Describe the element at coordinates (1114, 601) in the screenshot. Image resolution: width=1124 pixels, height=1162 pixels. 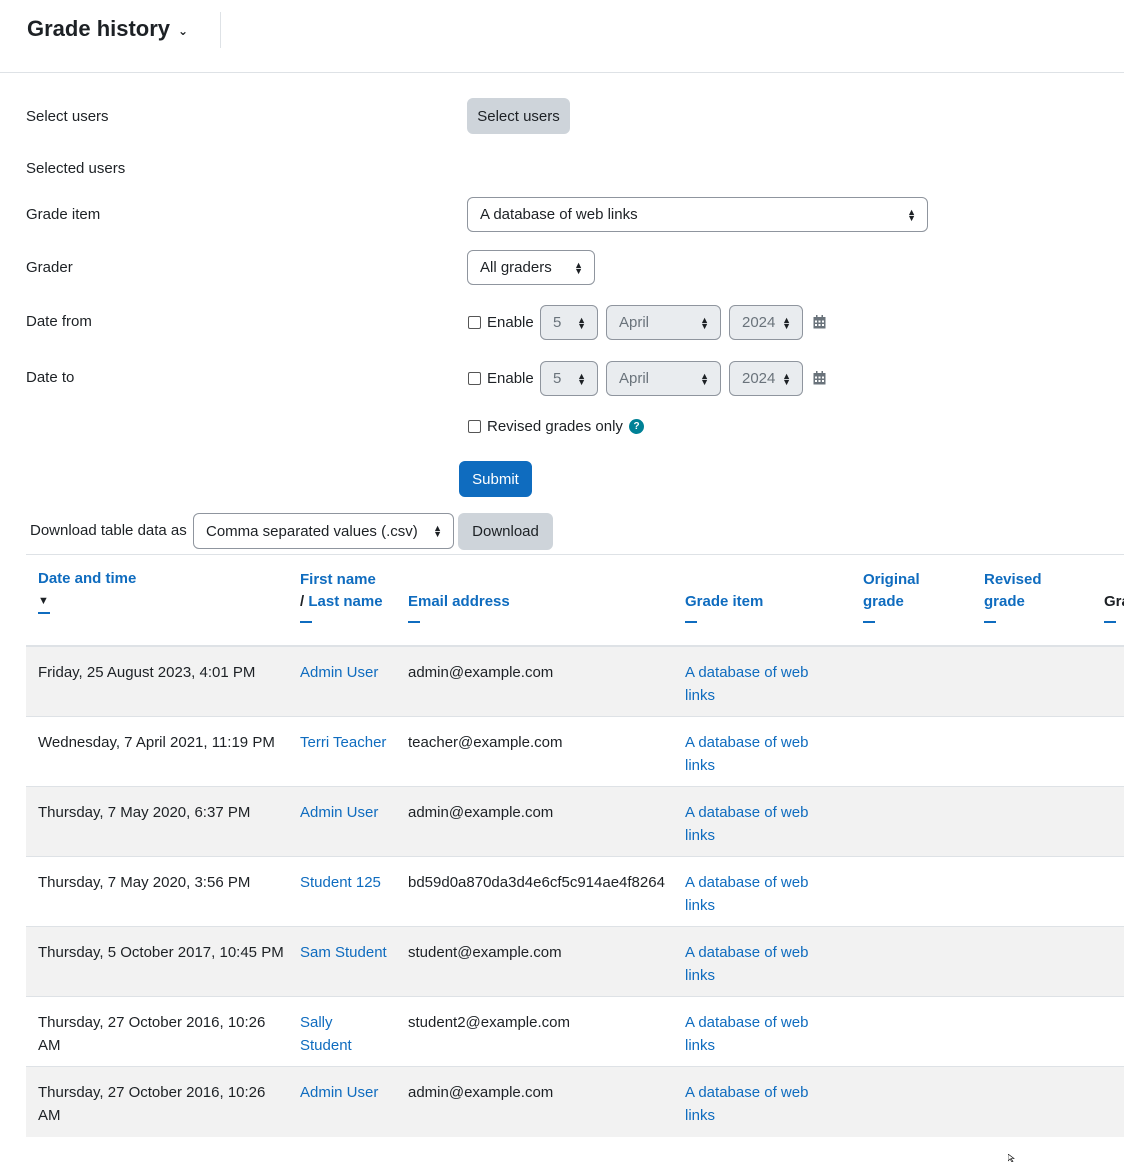
I see `column-header-grade-partial-label: Gra` at that location.